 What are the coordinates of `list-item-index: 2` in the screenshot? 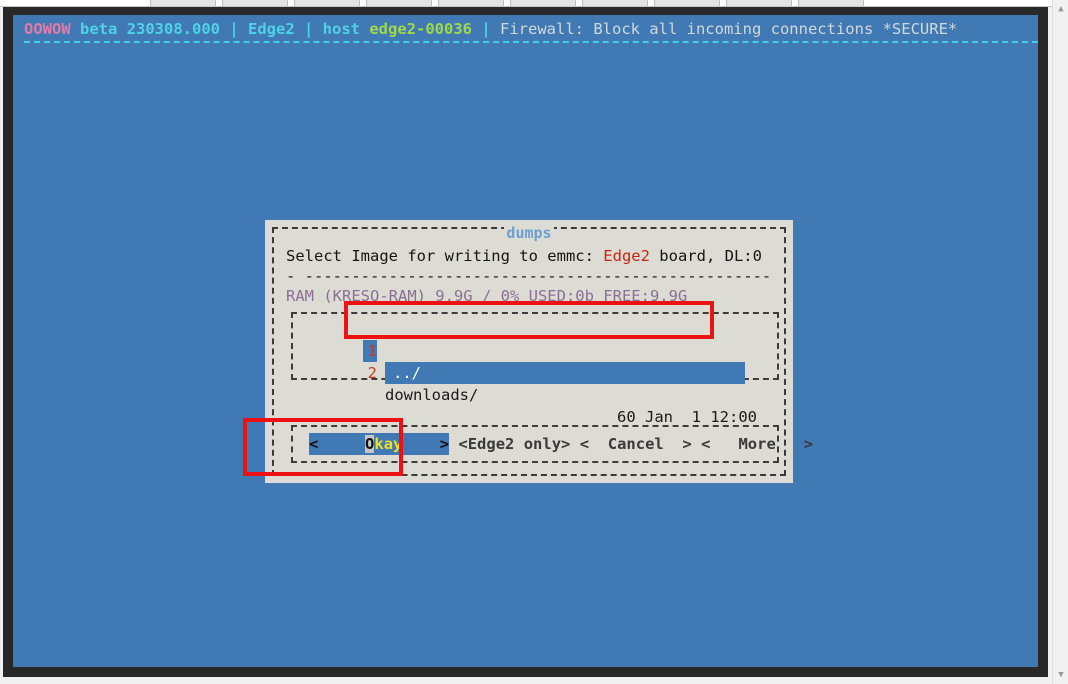 It's located at (372, 373).